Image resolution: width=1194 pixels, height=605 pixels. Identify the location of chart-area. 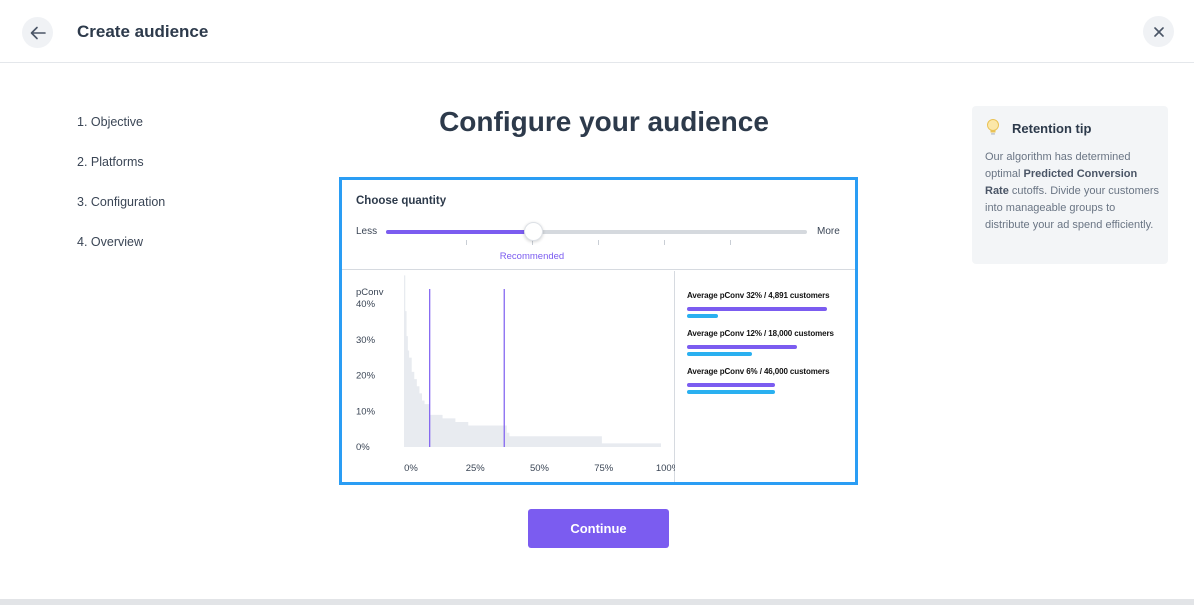
(532, 361).